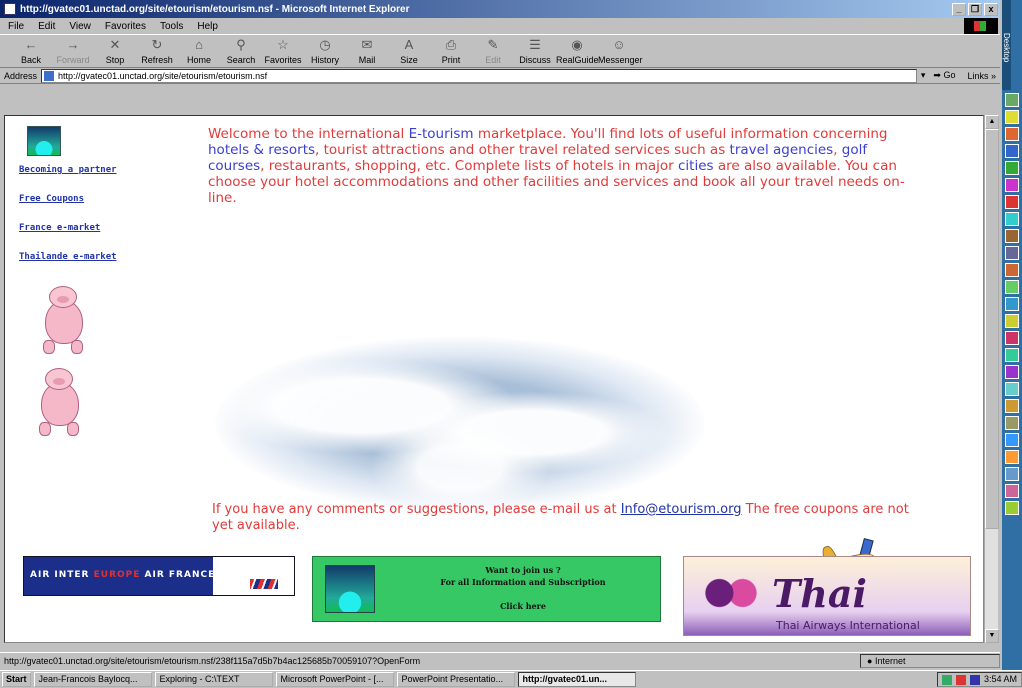 The image size is (1022, 688). What do you see at coordinates (68, 199) in the screenshot?
I see `link-free-coupons: Free Coupons` at bounding box center [68, 199].